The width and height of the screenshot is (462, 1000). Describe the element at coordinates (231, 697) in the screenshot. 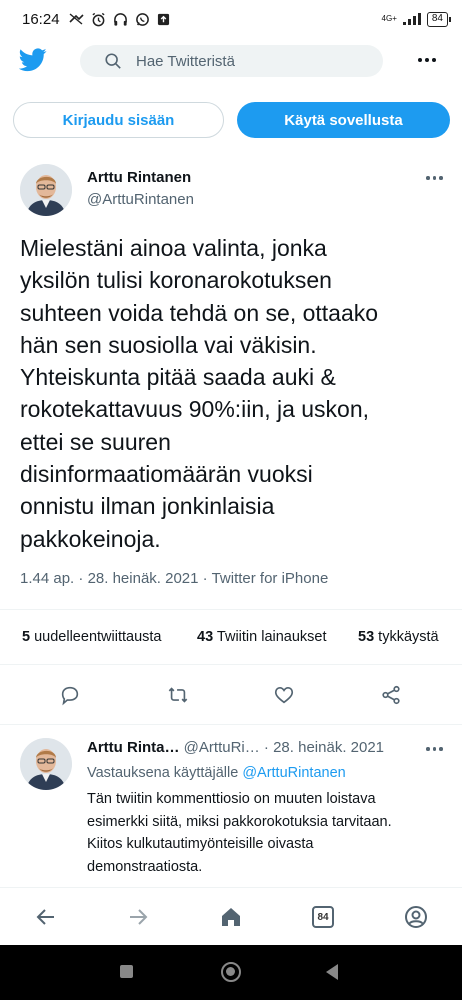

I see `tweet-actions` at that location.